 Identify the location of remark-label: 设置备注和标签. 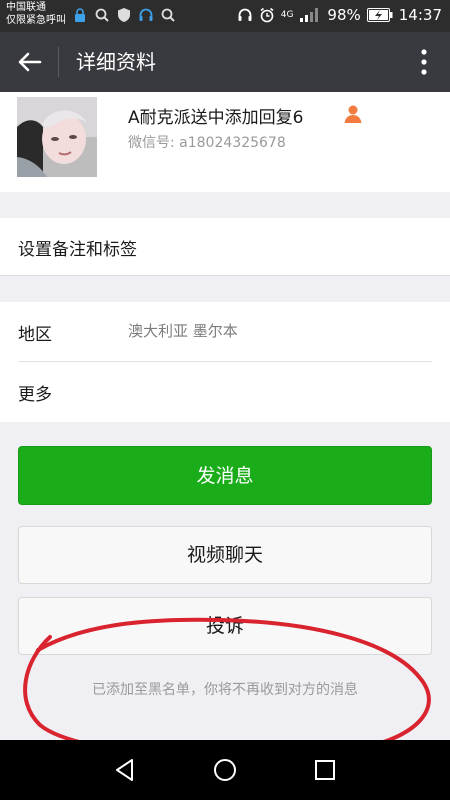
(77, 250).